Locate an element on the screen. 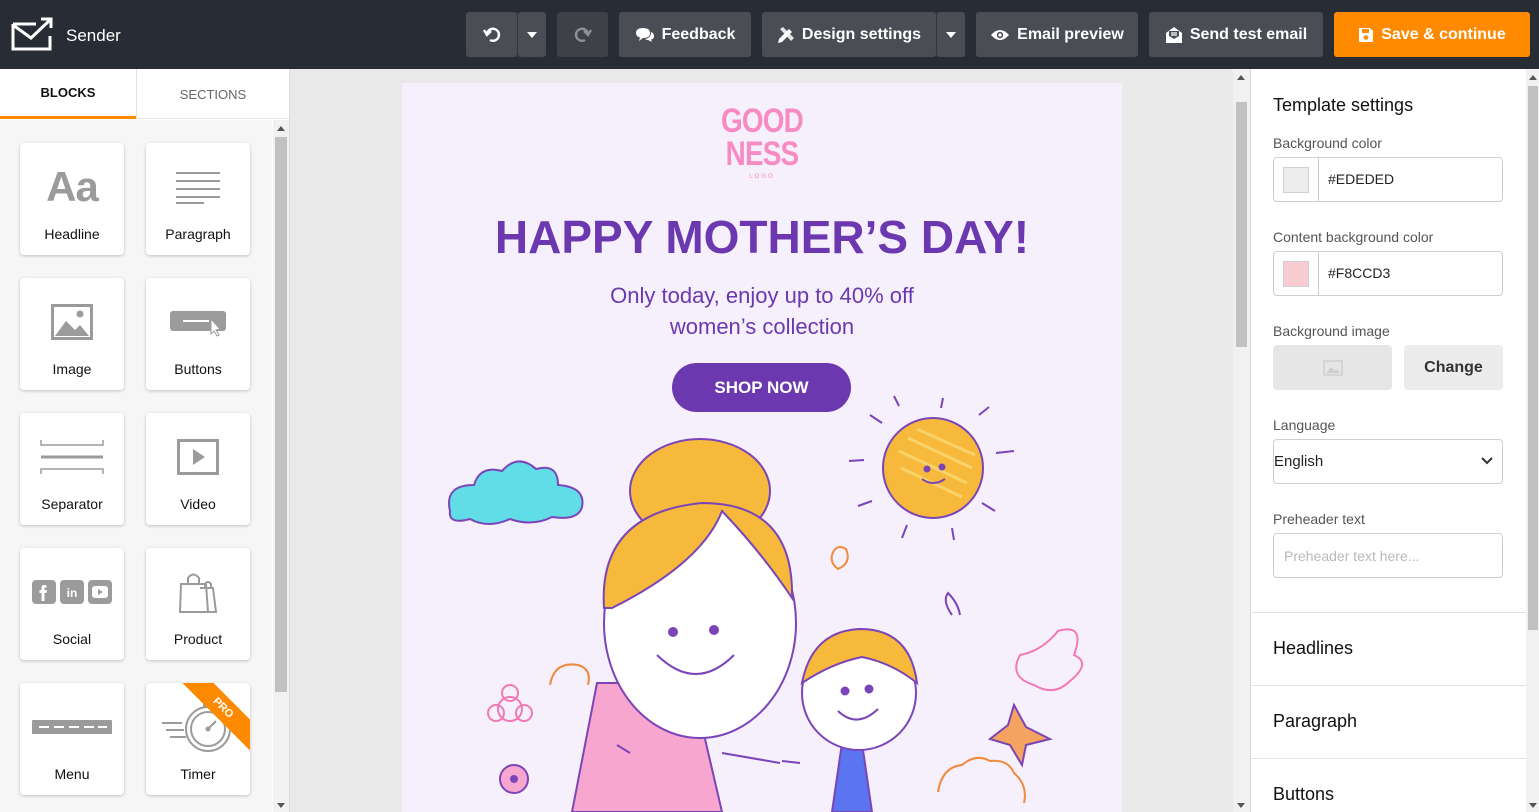  brand-logo: GOOD NESS is located at coordinates (762, 137).